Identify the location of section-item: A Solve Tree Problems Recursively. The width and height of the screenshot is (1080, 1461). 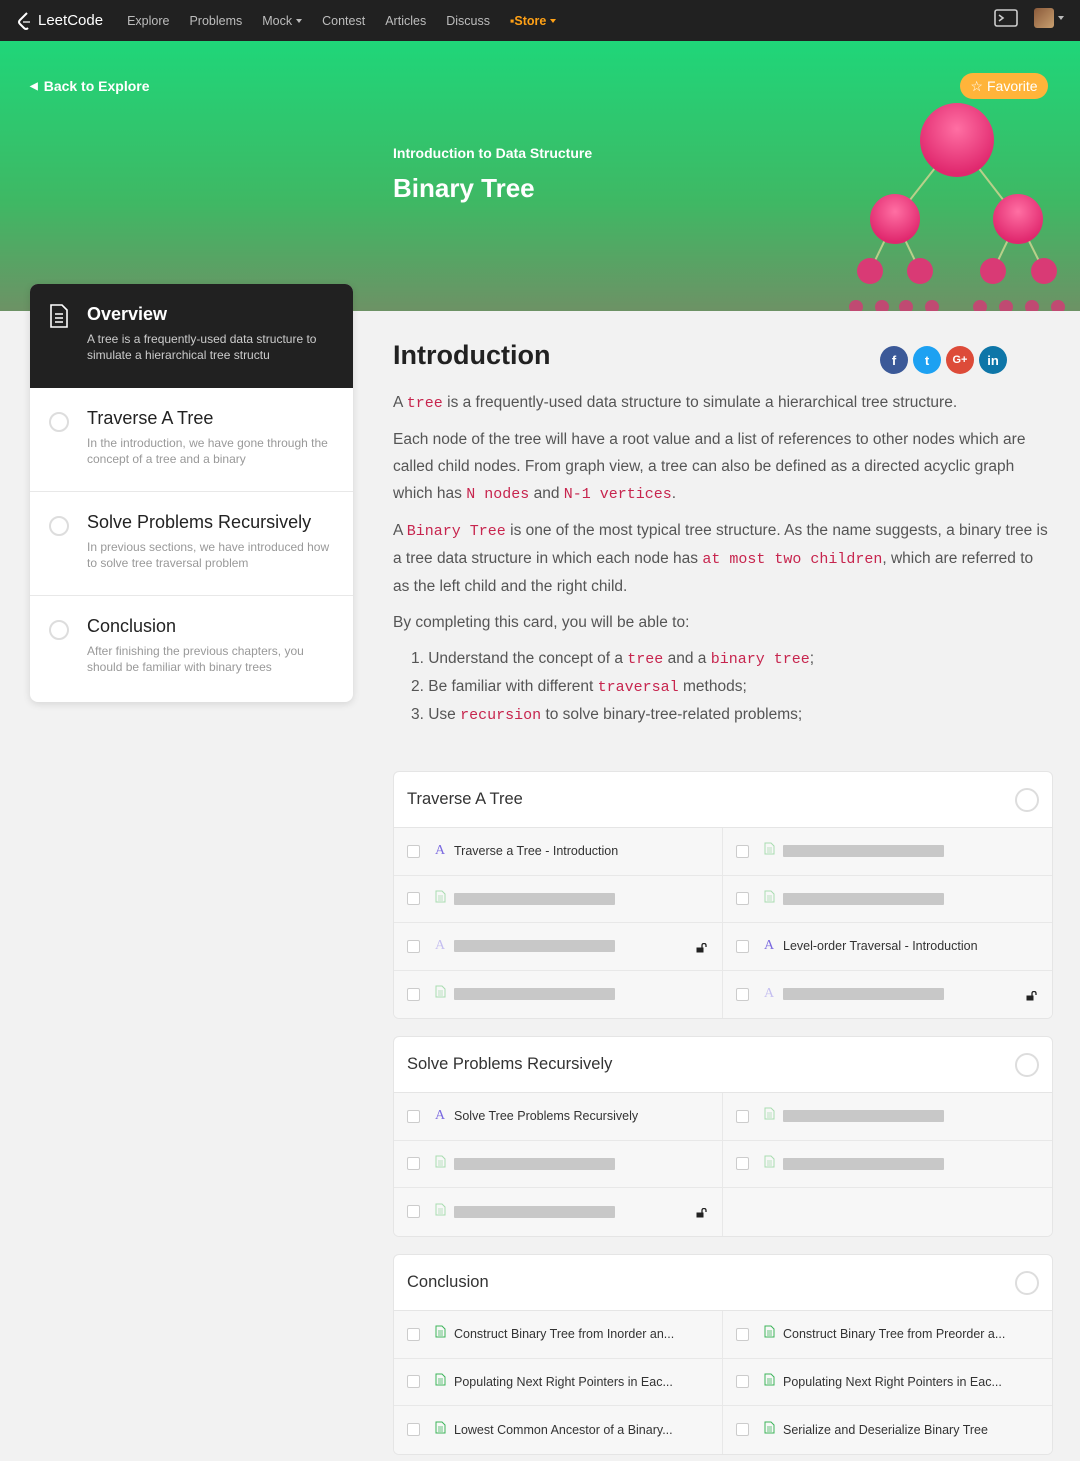
(558, 1117).